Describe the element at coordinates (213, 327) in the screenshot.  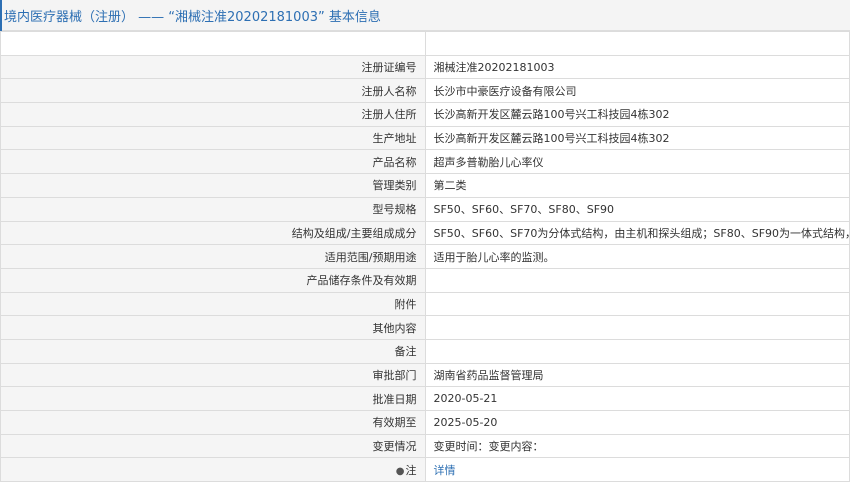
I see `row-label: 其他内容` at that location.